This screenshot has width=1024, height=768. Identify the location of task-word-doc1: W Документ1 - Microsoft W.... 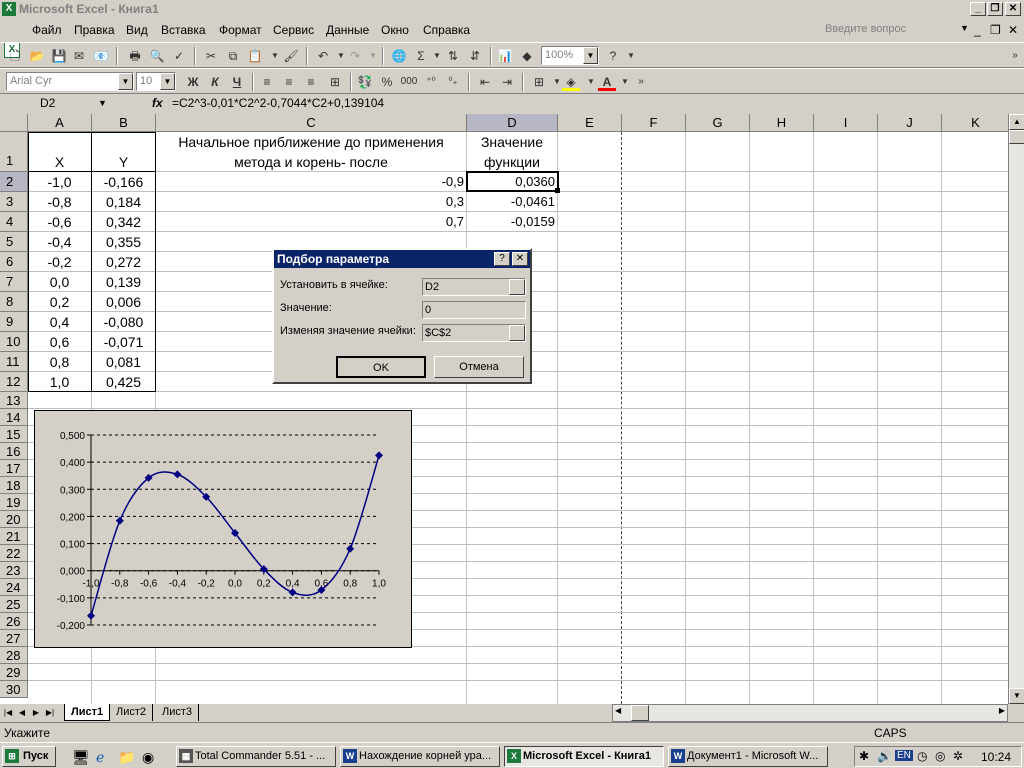
(748, 756).